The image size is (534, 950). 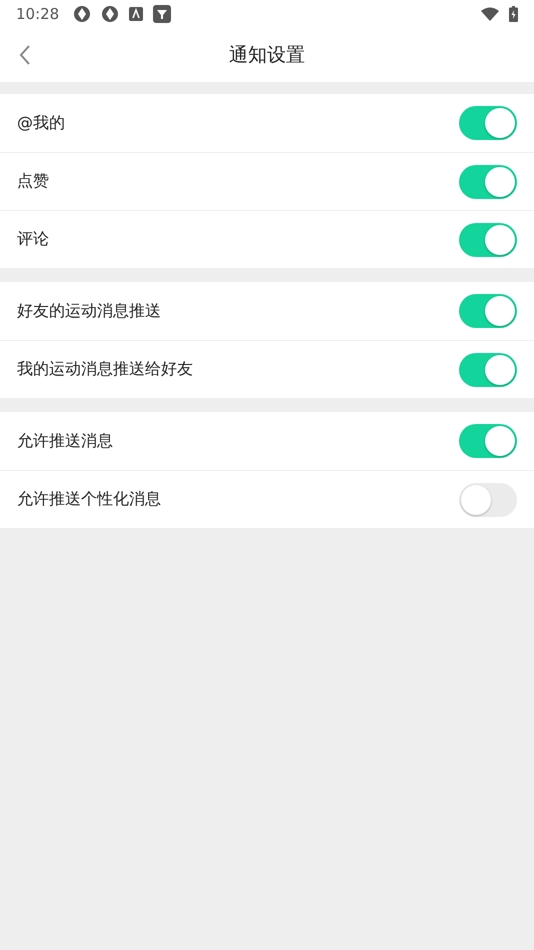 I want to click on setting-label: 允许推送个性化消息, so click(x=89, y=499).